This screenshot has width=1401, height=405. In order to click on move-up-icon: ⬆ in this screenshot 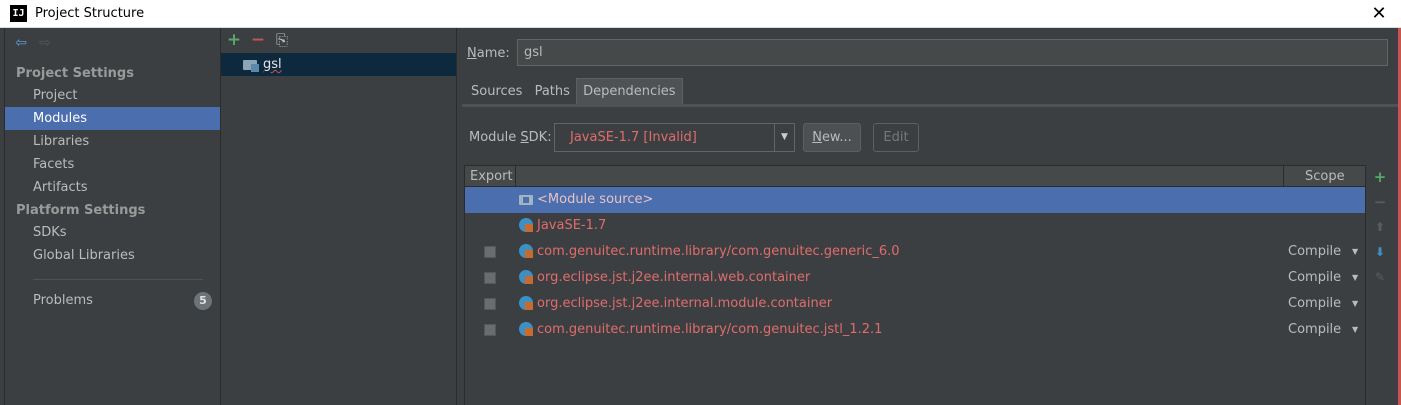, I will do `click(1380, 227)`.